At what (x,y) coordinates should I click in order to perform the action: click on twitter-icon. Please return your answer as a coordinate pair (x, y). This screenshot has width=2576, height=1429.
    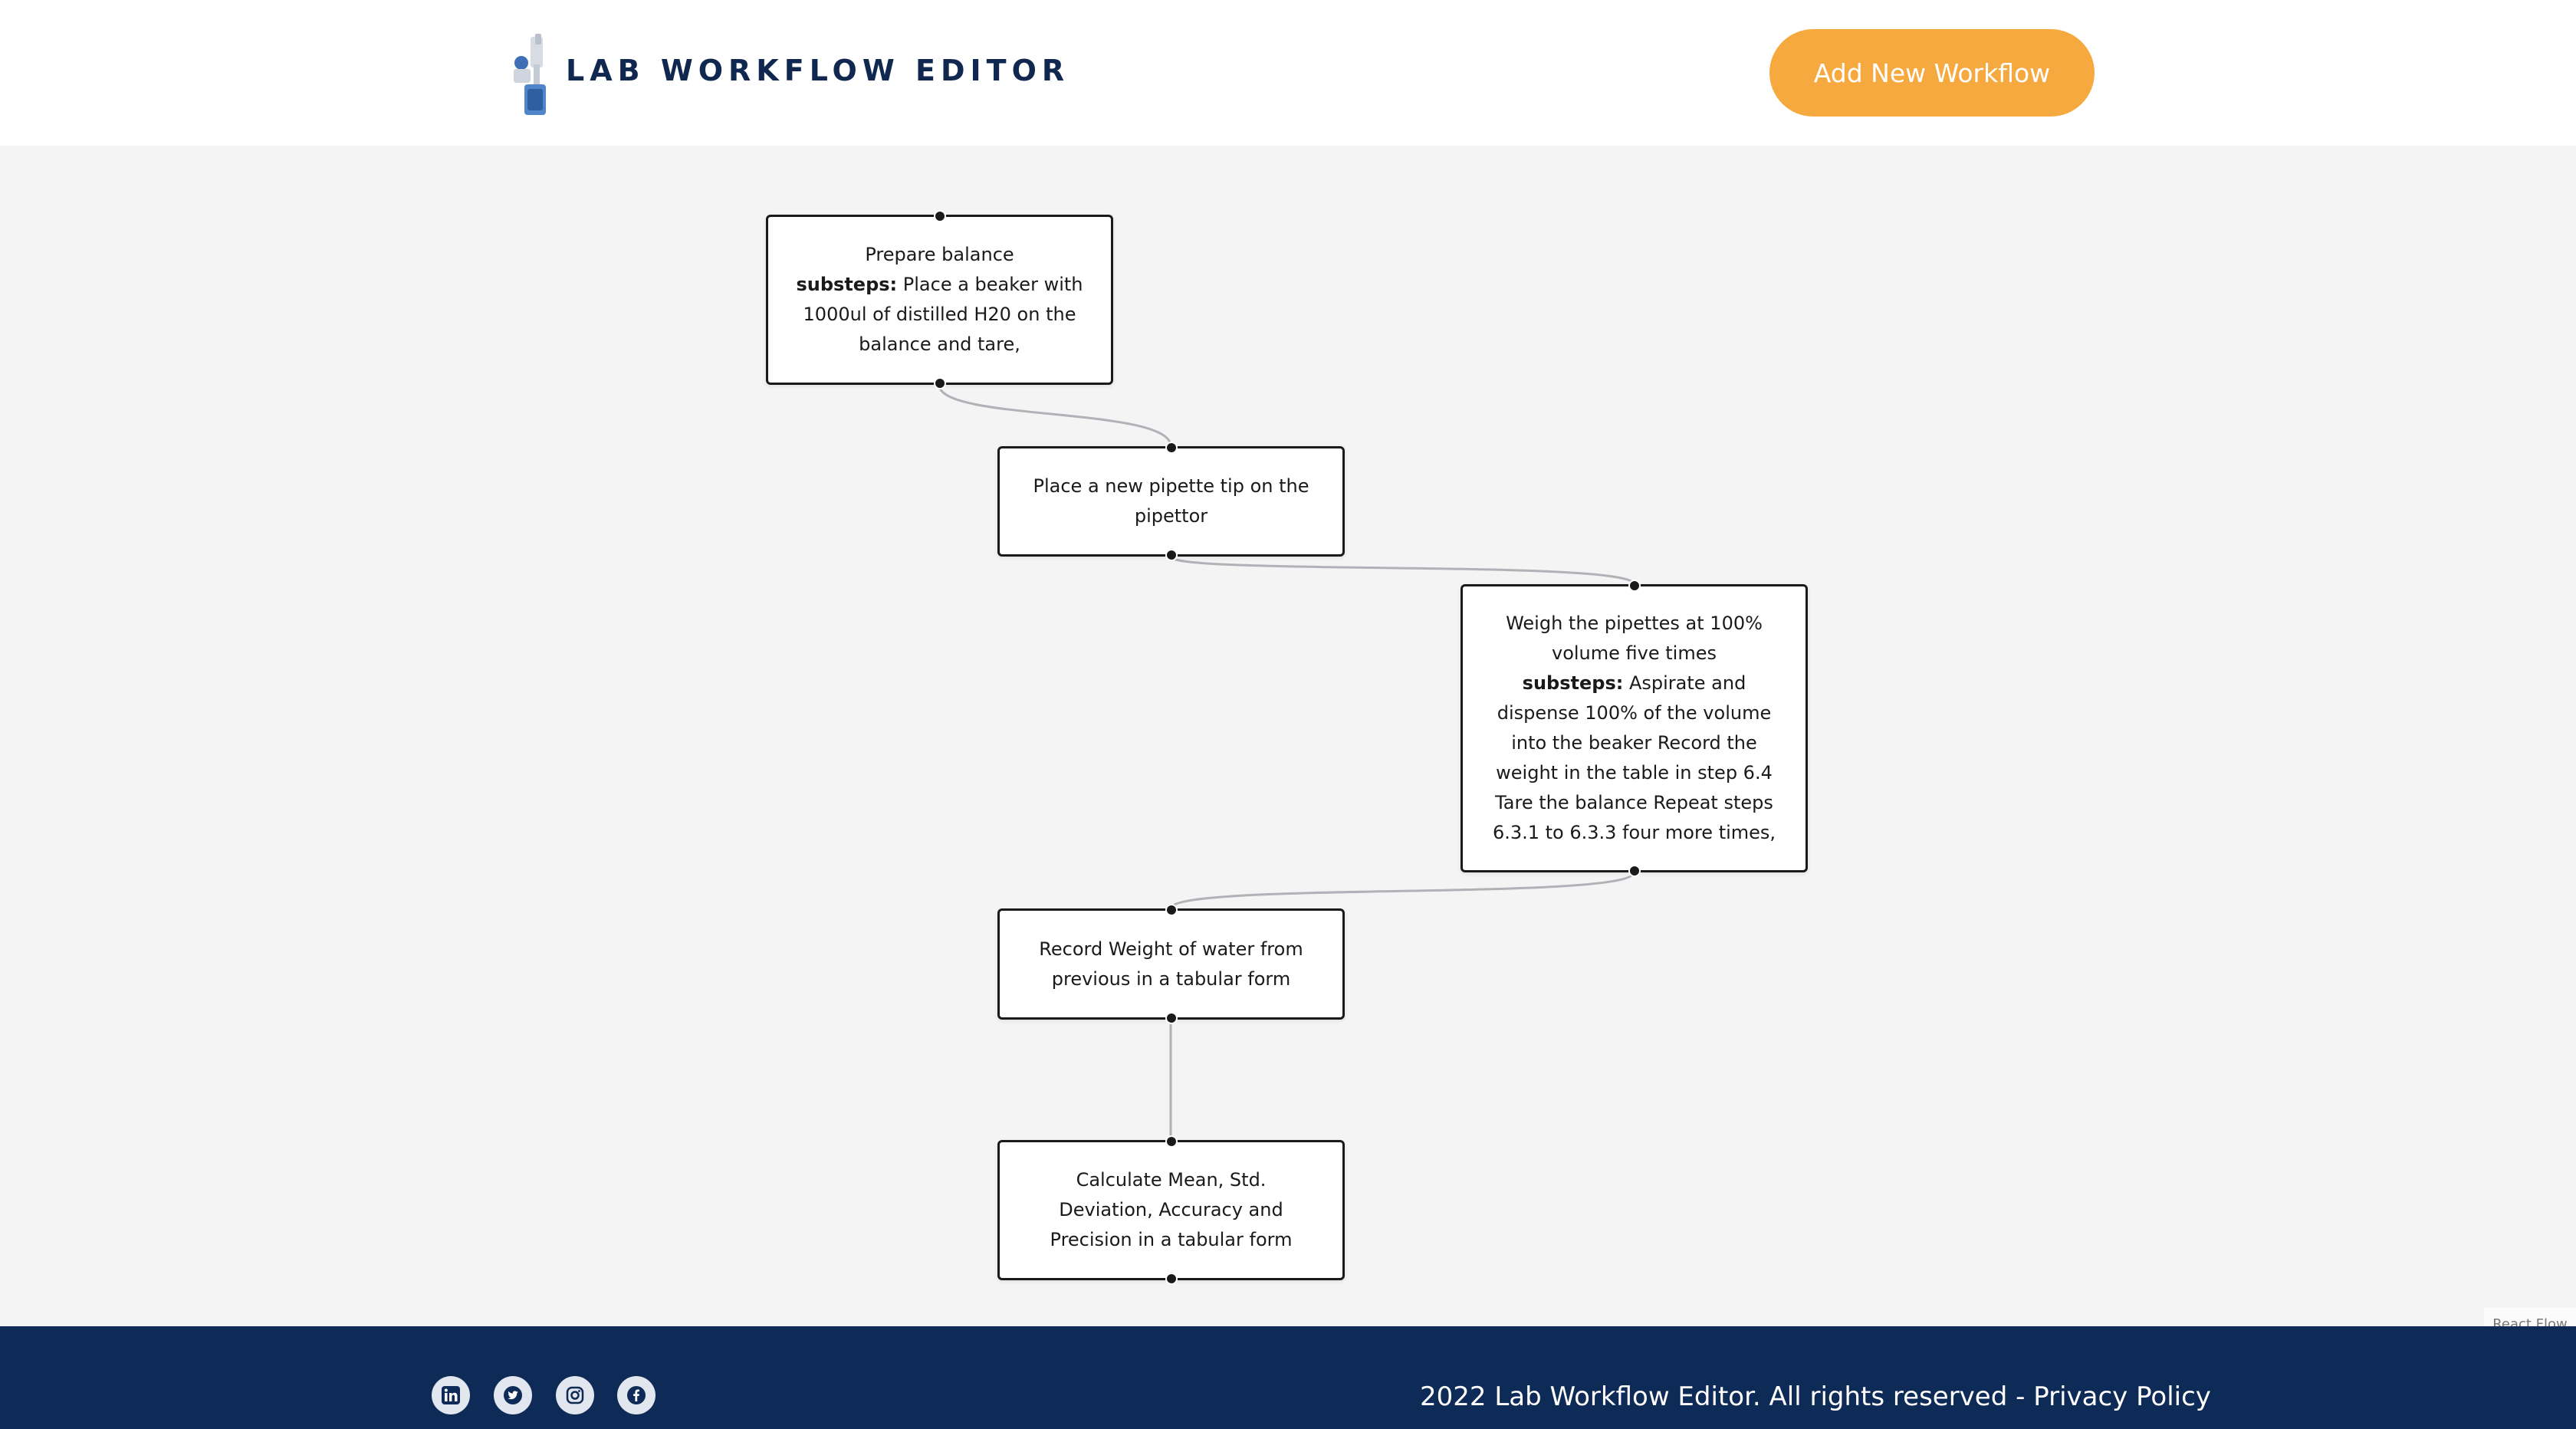
    Looking at the image, I should click on (513, 1395).